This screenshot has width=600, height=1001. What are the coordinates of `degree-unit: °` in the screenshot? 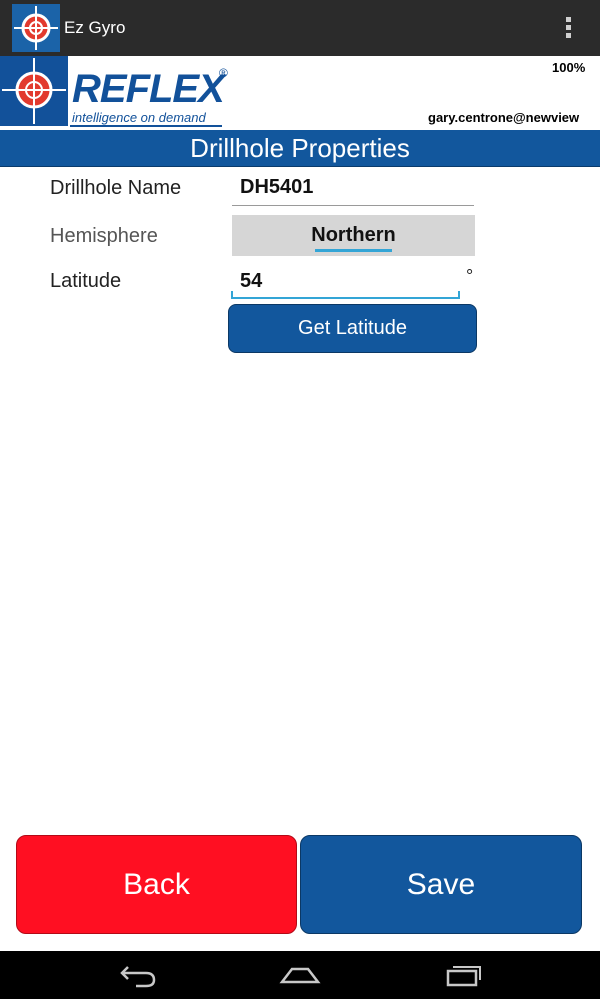 It's located at (470, 276).